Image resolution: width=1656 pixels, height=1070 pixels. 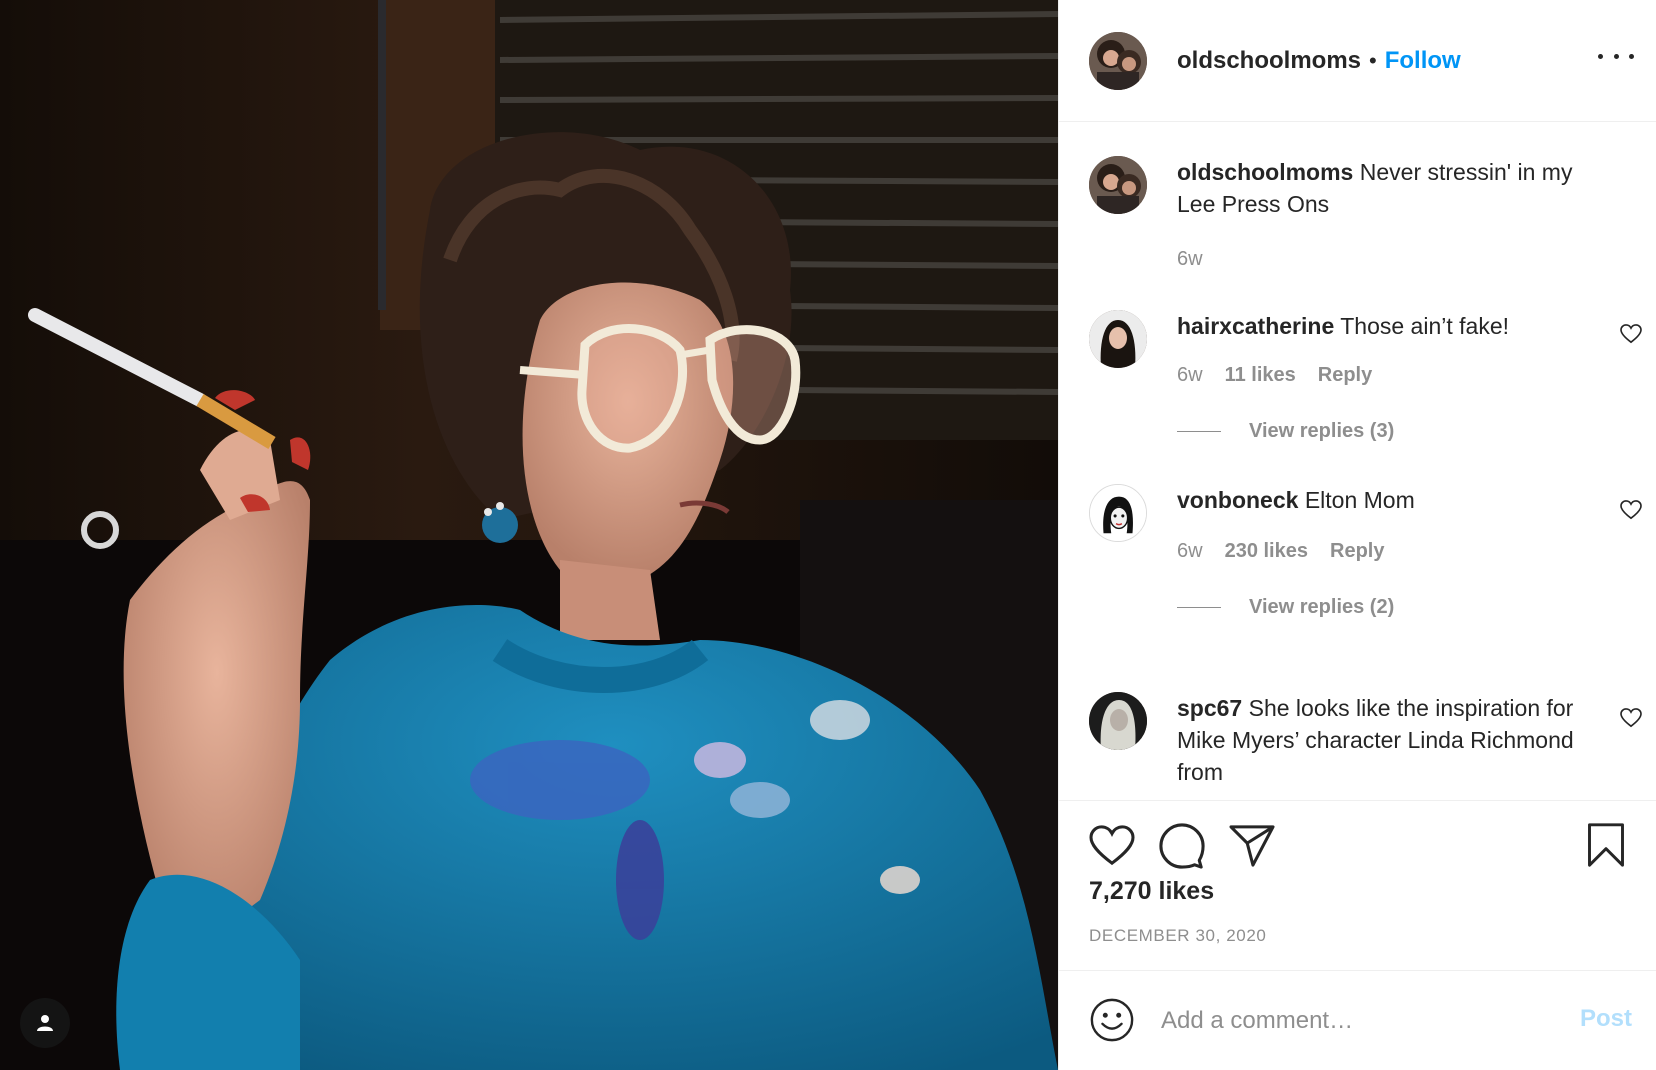 I want to click on comment-text: vonboneck Elton Mom, so click(x=1391, y=500).